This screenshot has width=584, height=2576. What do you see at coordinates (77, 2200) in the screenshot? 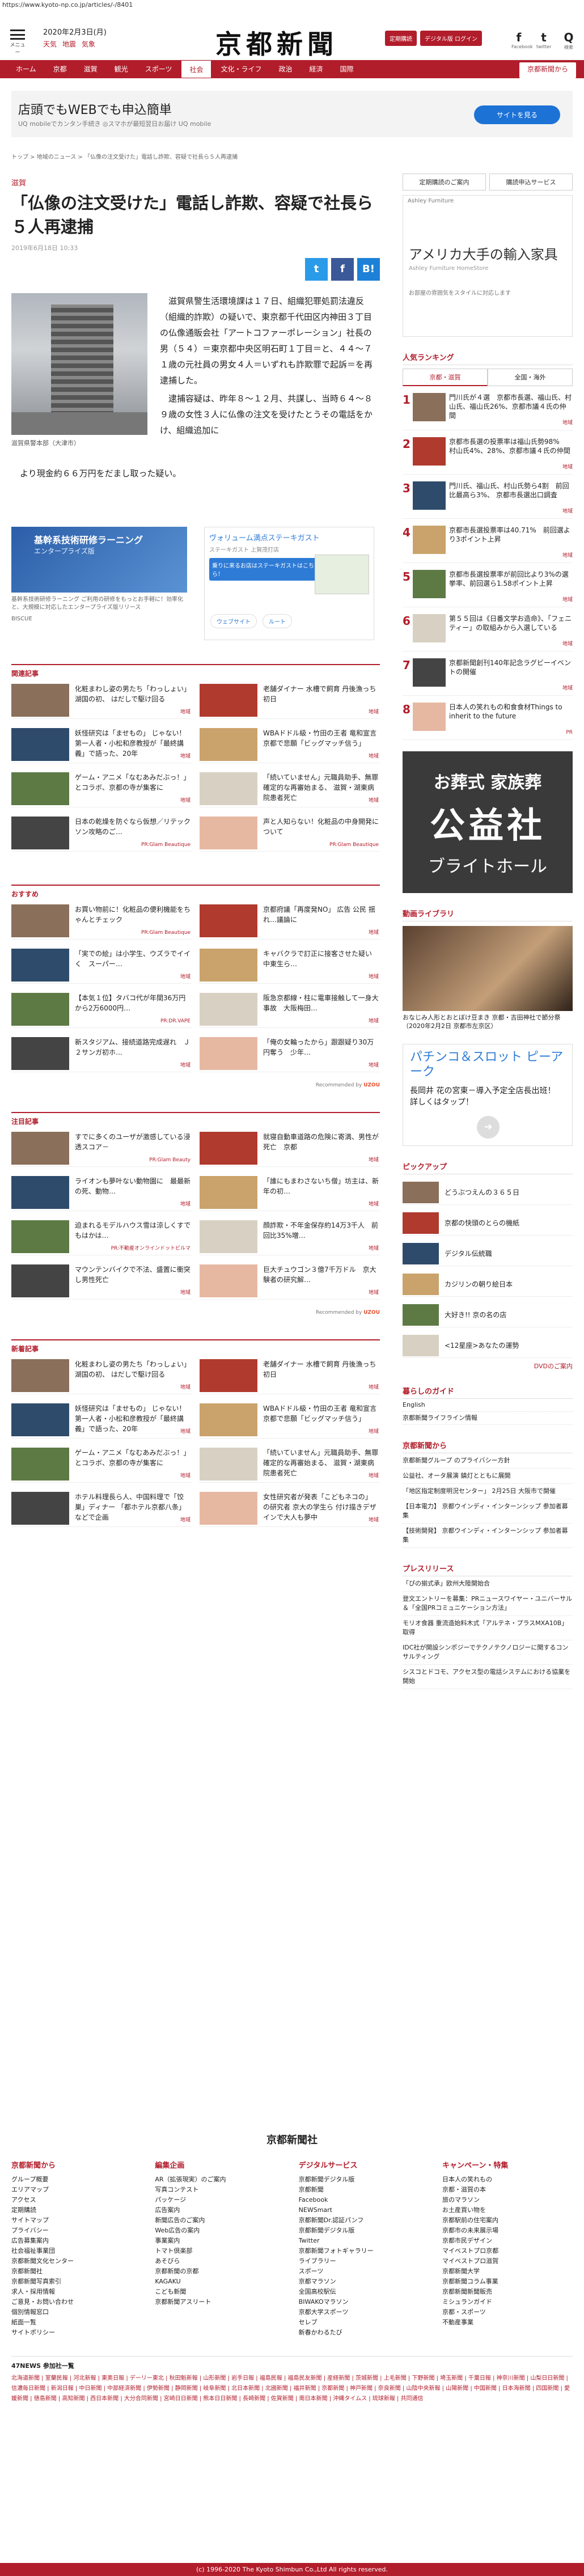
I see `footer-link: アクセス` at bounding box center [77, 2200].